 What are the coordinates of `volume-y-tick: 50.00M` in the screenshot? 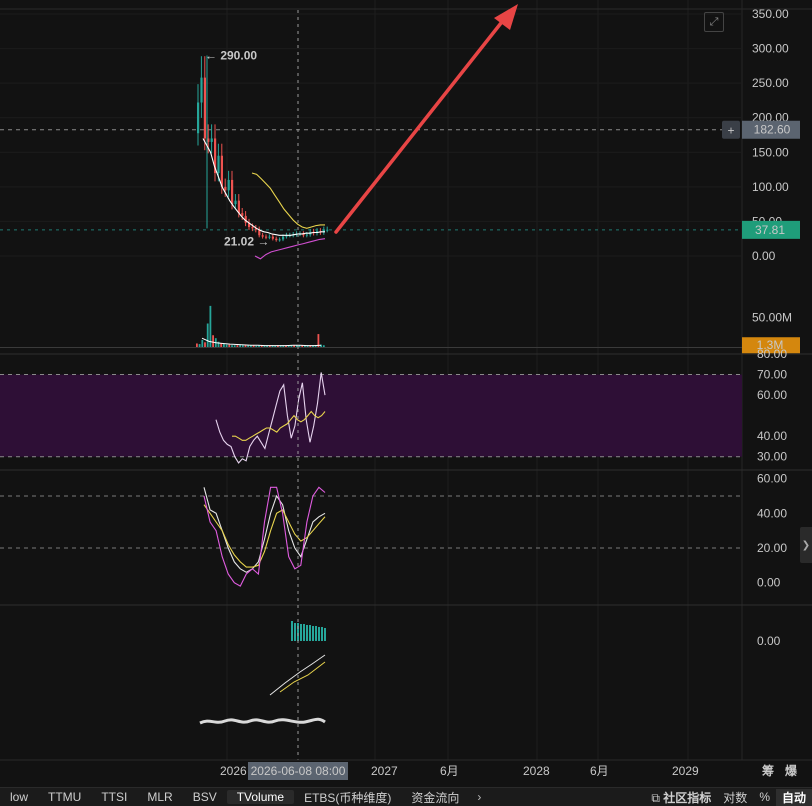 It's located at (772, 318).